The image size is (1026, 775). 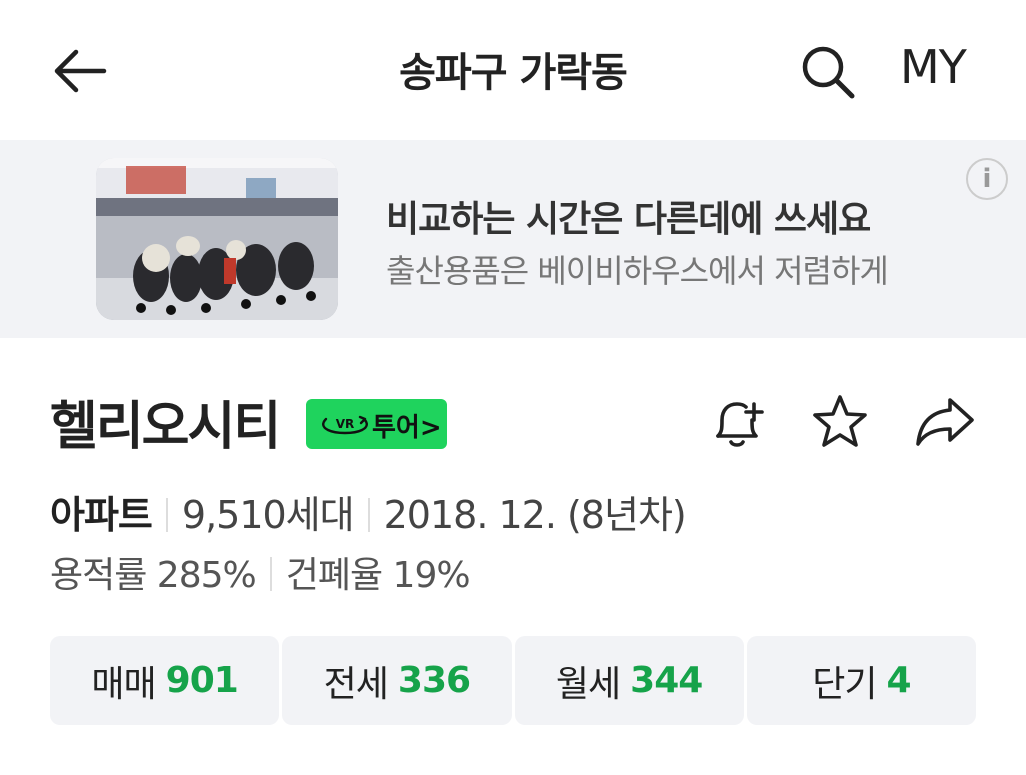 What do you see at coordinates (840, 422) in the screenshot?
I see `star-favorite-icon` at bounding box center [840, 422].